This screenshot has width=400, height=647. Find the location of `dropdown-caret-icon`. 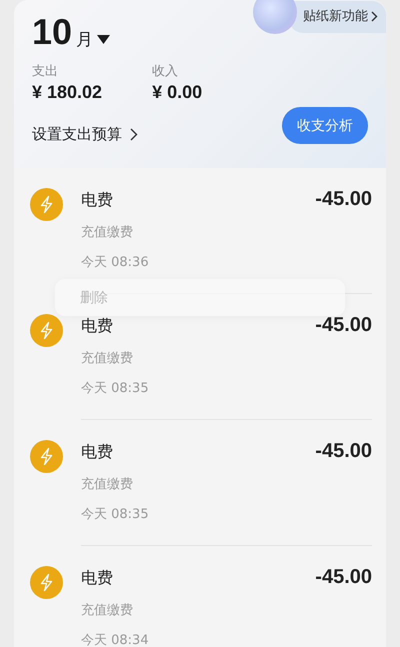

dropdown-caret-icon is located at coordinates (103, 39).